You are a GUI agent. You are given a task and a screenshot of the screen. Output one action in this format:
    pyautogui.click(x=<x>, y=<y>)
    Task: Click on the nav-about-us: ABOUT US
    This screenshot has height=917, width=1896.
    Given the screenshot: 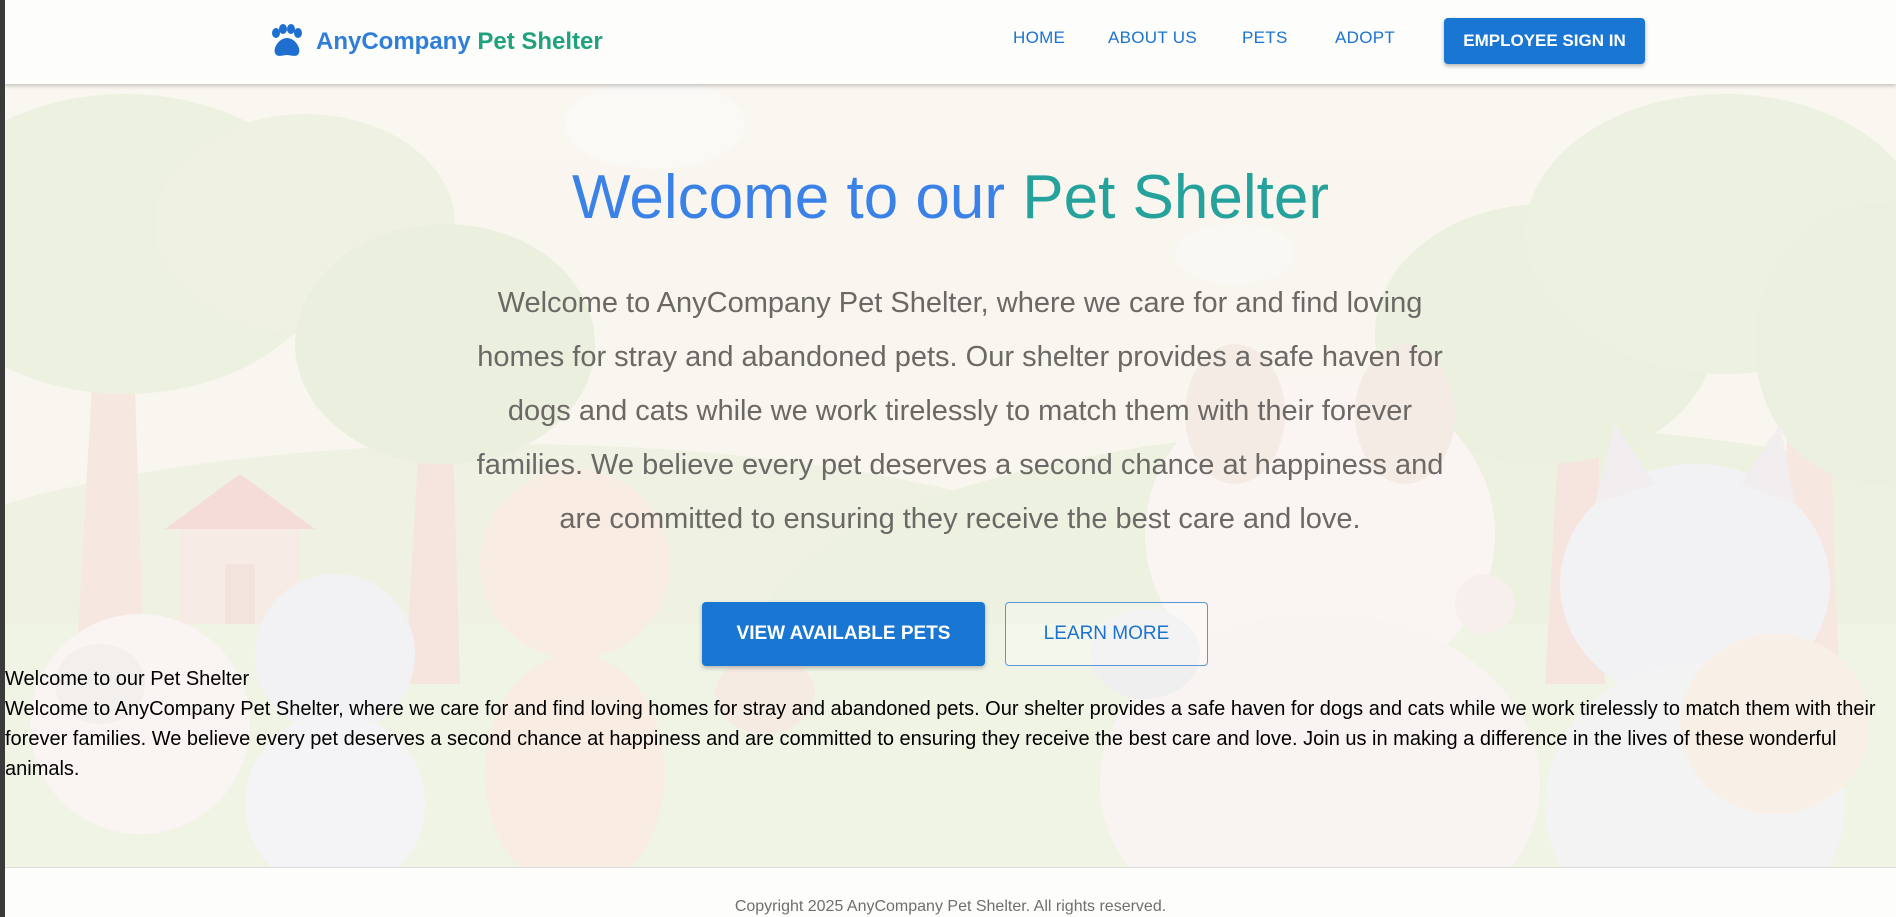 What is the action you would take?
    pyautogui.click(x=1152, y=38)
    